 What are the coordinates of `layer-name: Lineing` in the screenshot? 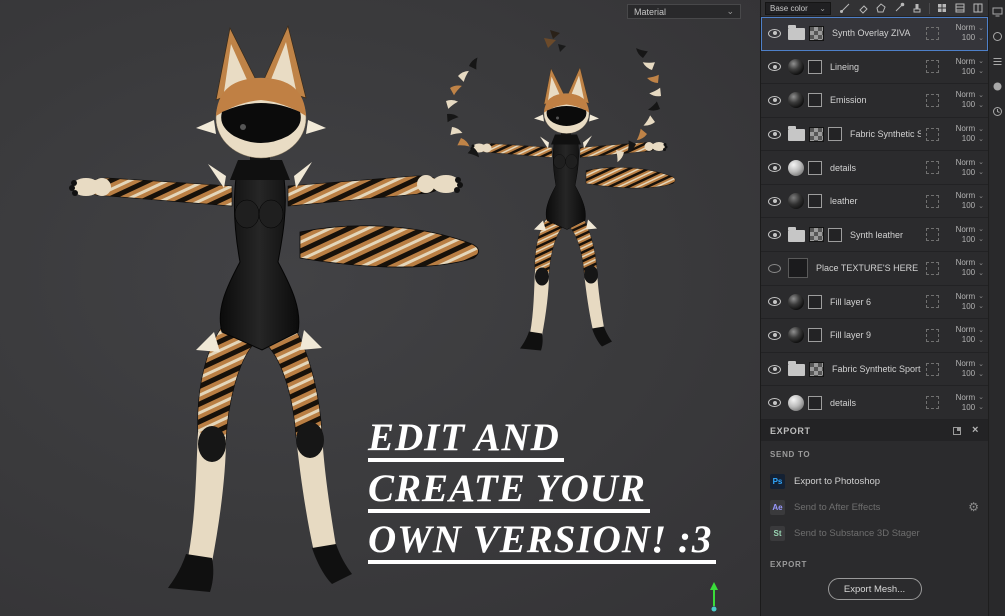 It's located at (875, 67).